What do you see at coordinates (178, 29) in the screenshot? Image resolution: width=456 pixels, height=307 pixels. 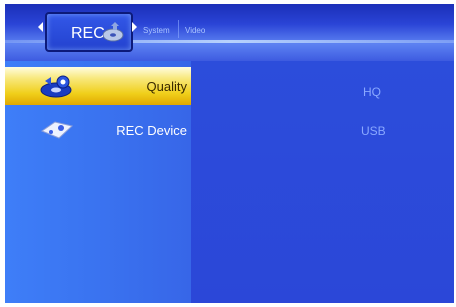 I see `tab-divider` at bounding box center [178, 29].